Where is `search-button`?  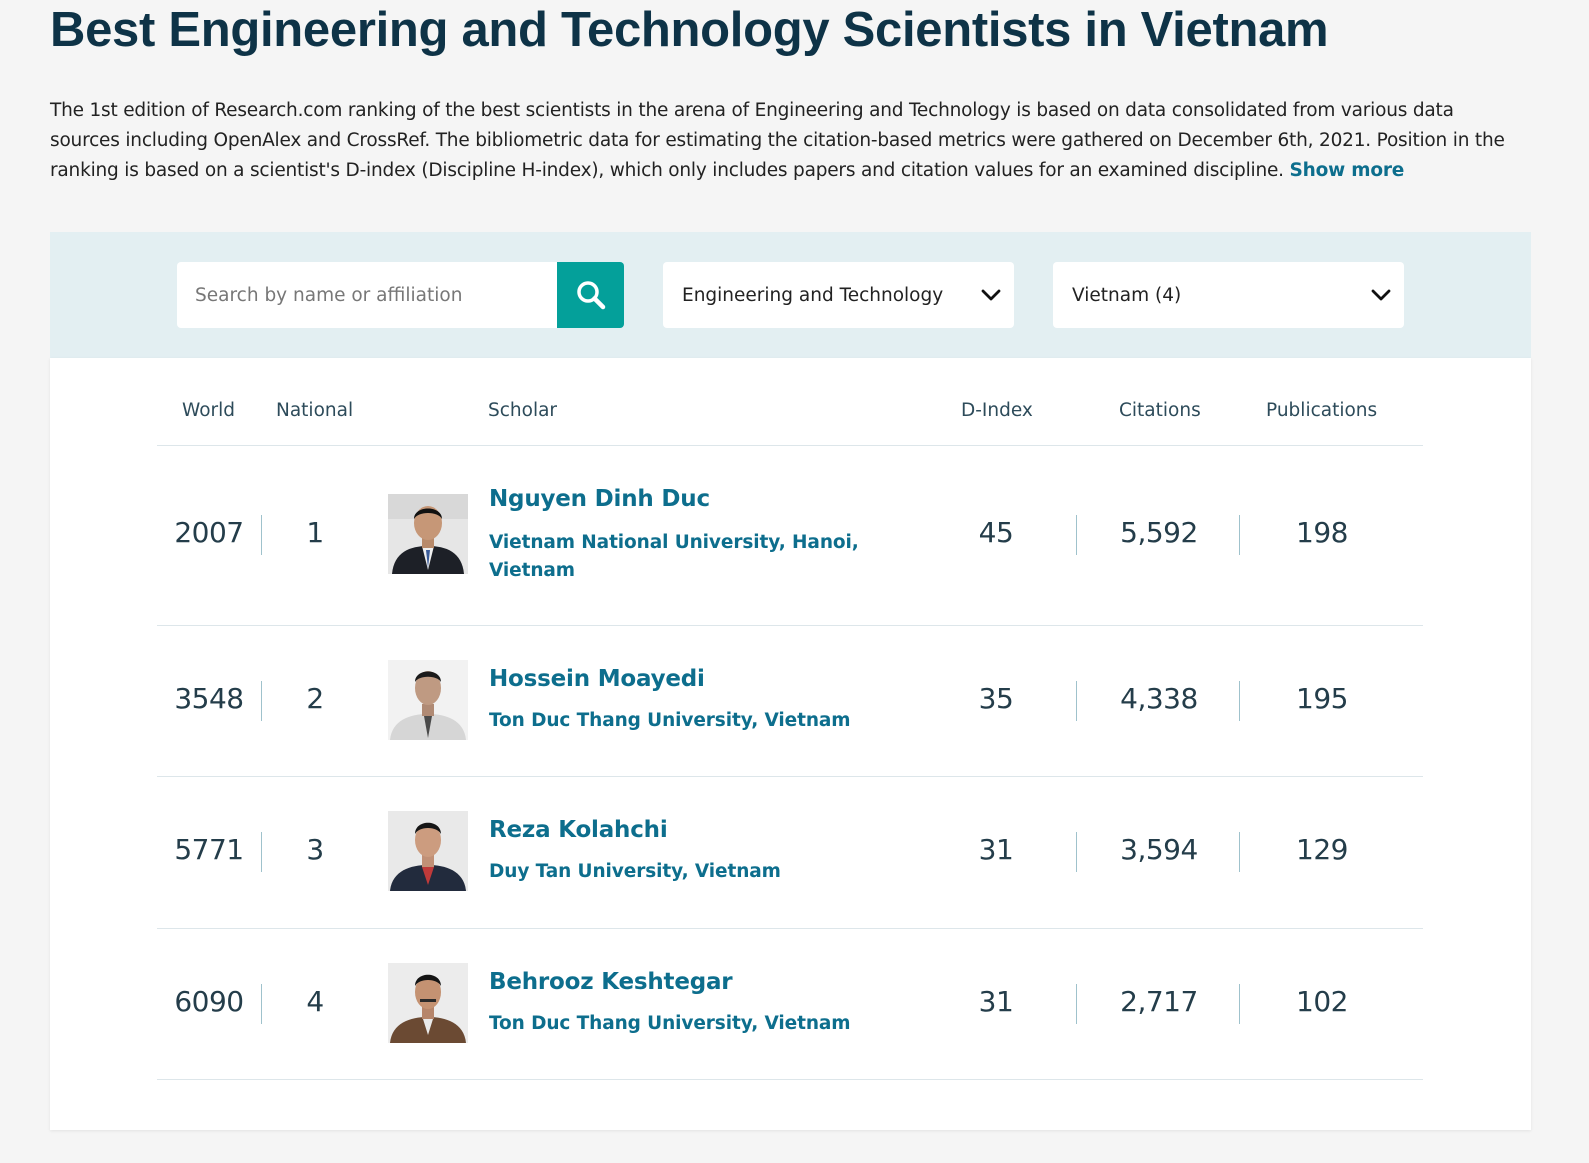 search-button is located at coordinates (590, 295).